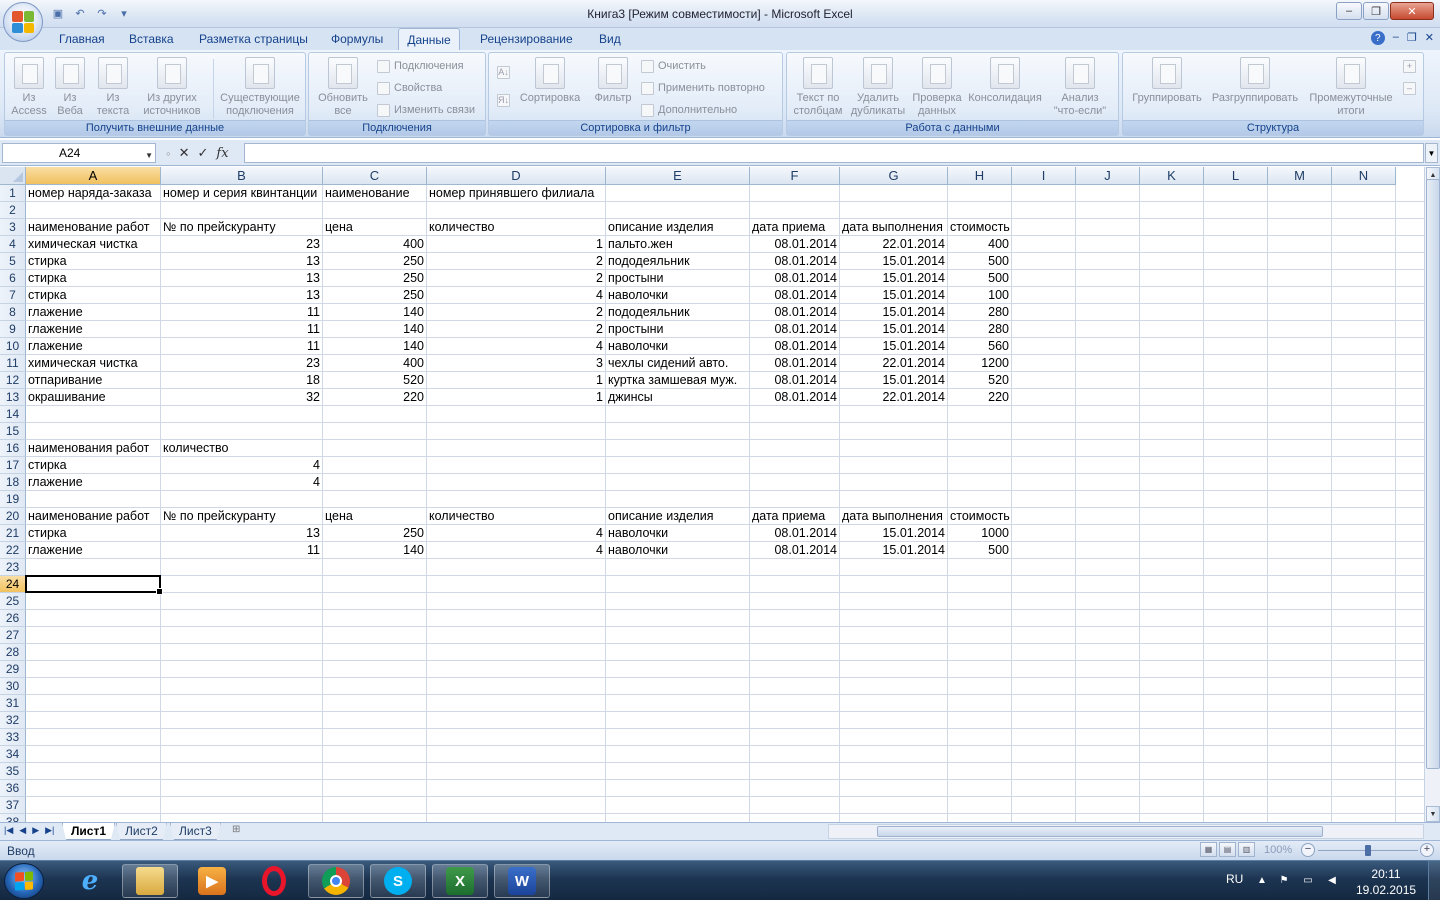  Describe the element at coordinates (13, 805) in the screenshot. I see `row-header: 37` at that location.